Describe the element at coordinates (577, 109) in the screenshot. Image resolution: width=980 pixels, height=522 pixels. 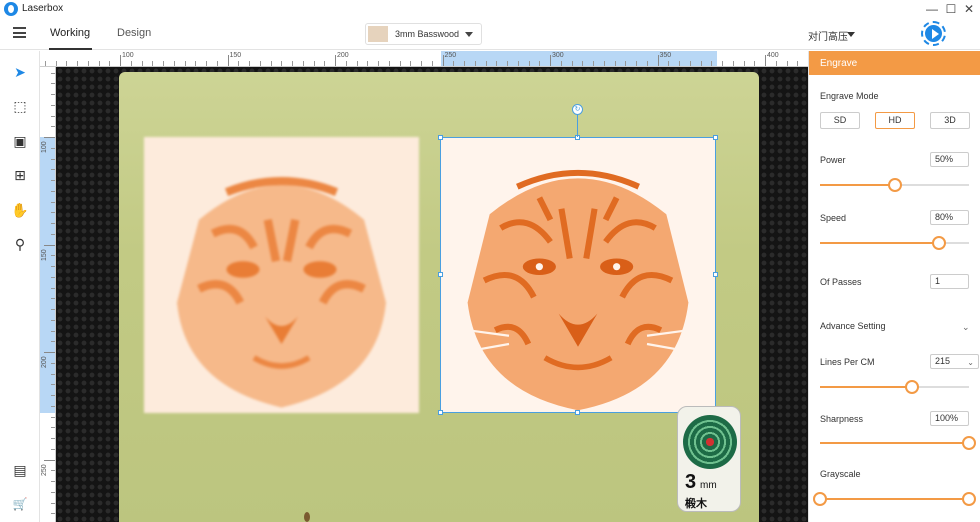
I see `rotate-handle-icon: ↻` at that location.